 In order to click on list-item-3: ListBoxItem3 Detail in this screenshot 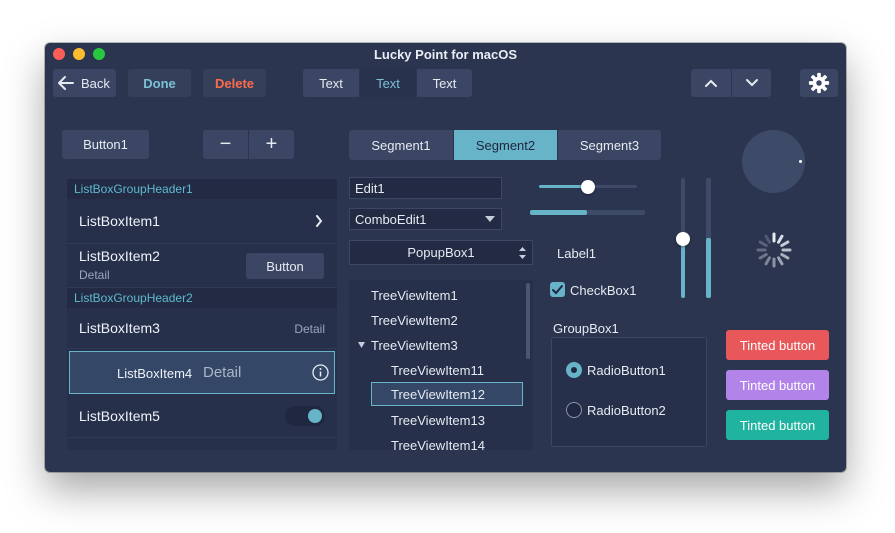, I will do `click(202, 328)`.